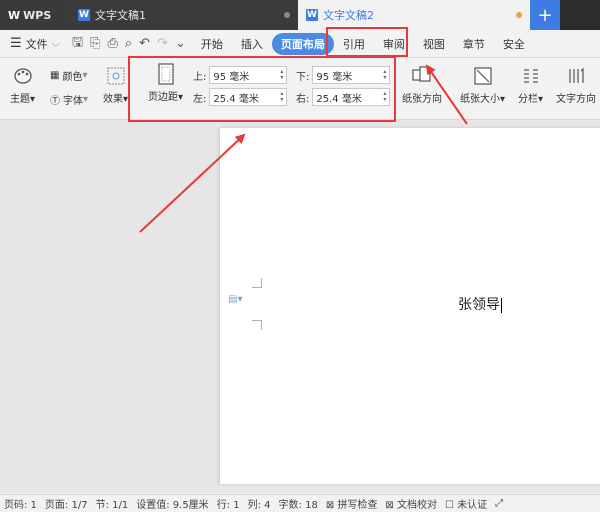 Image resolution: width=600 pixels, height=512 pixels. What do you see at coordinates (23, 76) in the screenshot?
I see `palette-icon` at bounding box center [23, 76].